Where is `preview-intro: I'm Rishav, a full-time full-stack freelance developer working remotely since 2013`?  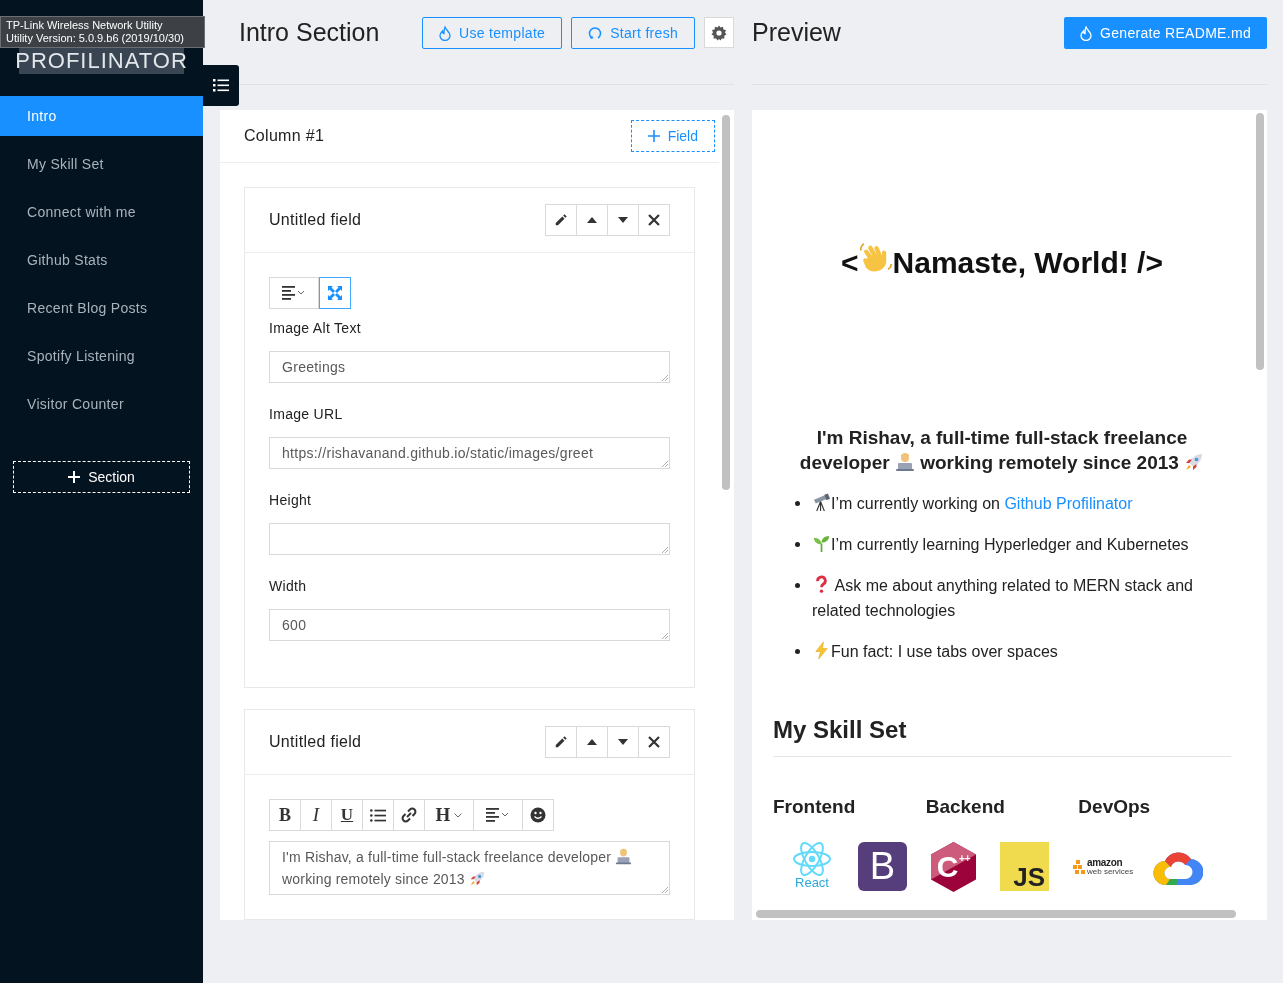
preview-intro: I'm Rishav, a full-time full-stack freelance developer working remotely since 2013 is located at coordinates (1002, 450).